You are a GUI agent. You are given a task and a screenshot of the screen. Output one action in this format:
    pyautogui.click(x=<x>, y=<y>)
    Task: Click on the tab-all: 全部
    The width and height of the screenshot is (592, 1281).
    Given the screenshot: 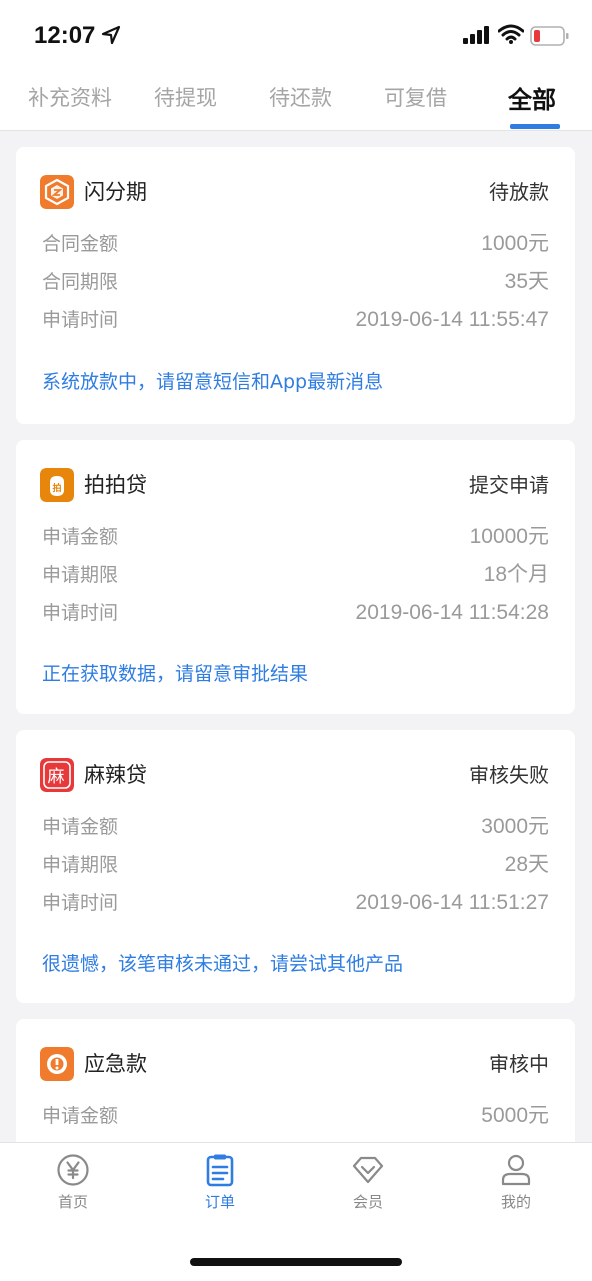 What is the action you would take?
    pyautogui.click(x=532, y=97)
    